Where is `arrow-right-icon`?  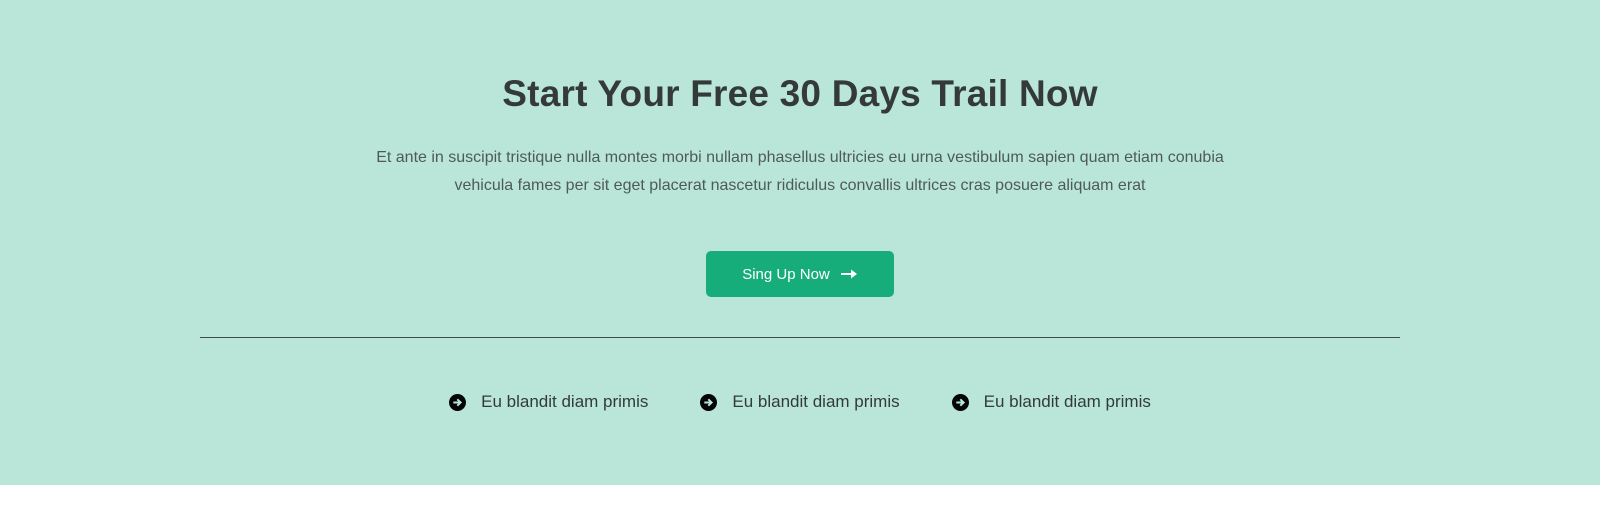
arrow-right-icon is located at coordinates (849, 274).